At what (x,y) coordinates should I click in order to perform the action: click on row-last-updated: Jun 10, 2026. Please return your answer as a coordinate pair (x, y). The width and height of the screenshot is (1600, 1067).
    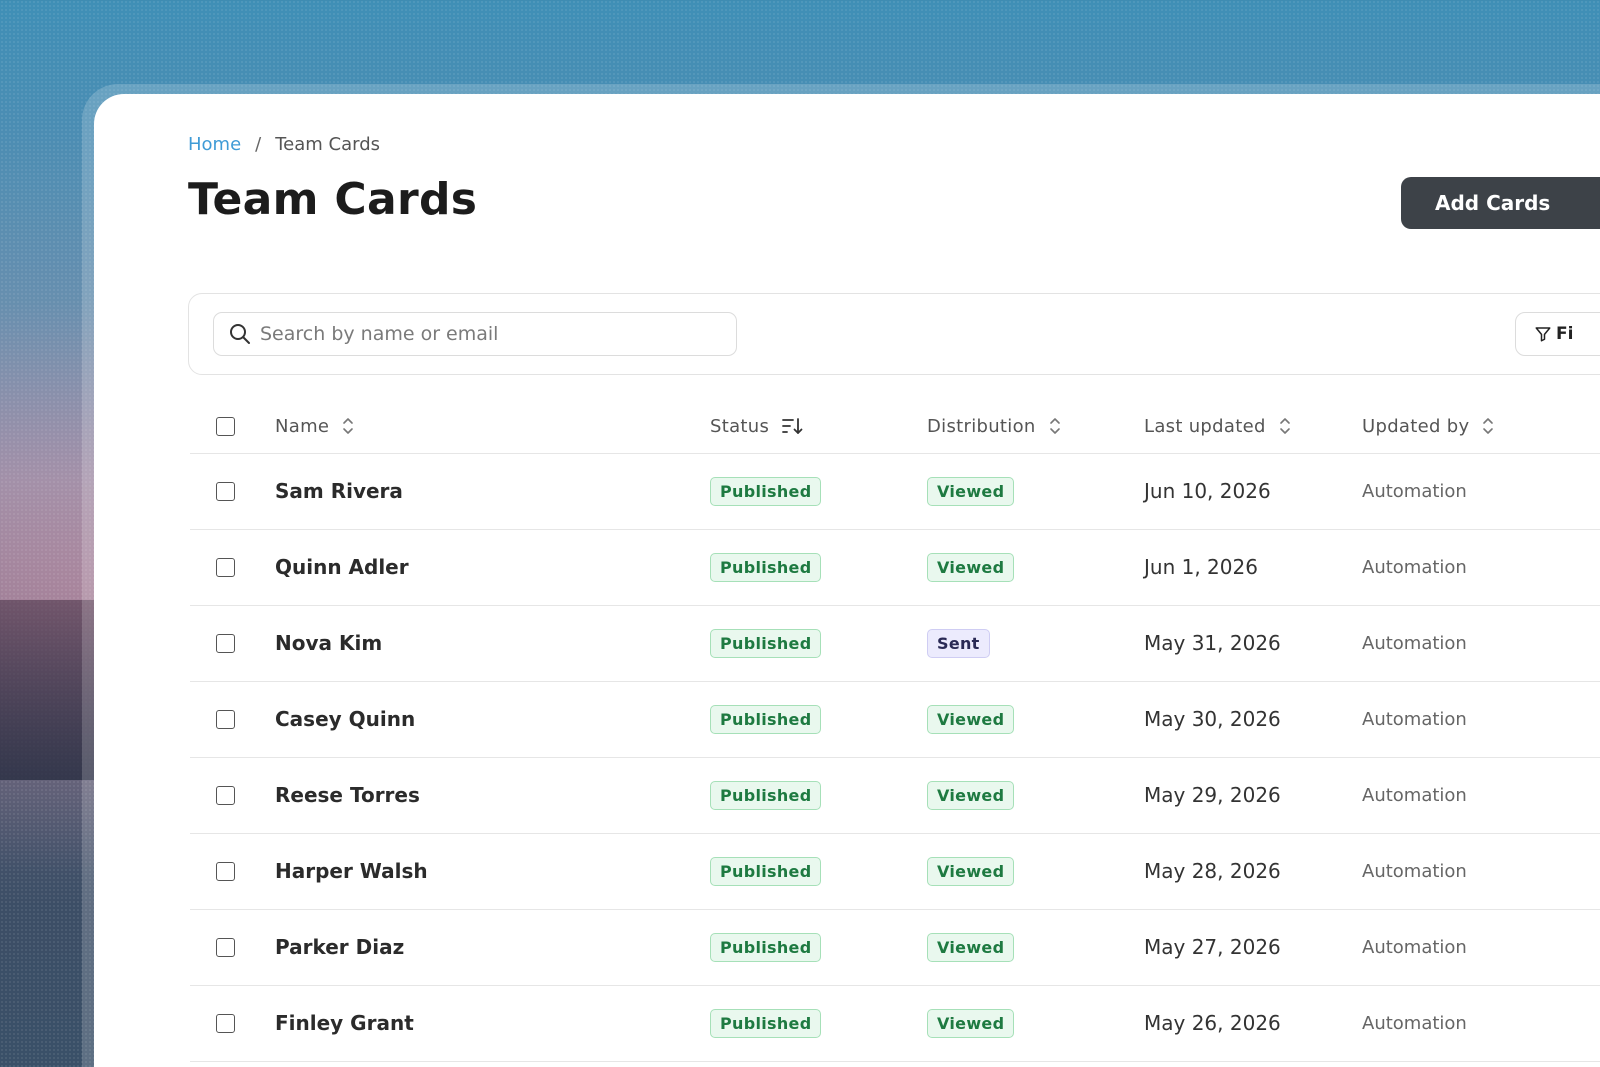
    Looking at the image, I should click on (1253, 491).